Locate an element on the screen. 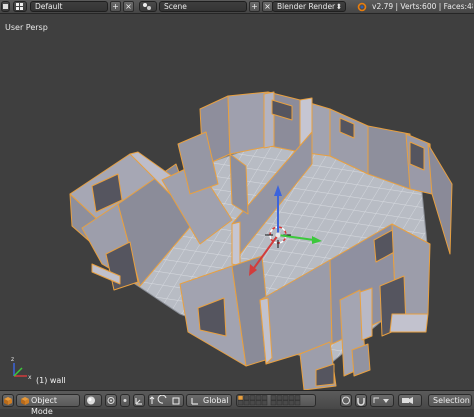 This screenshot has width=474, height=417. render-engine-label: Blender Render is located at coordinates (306, 6).